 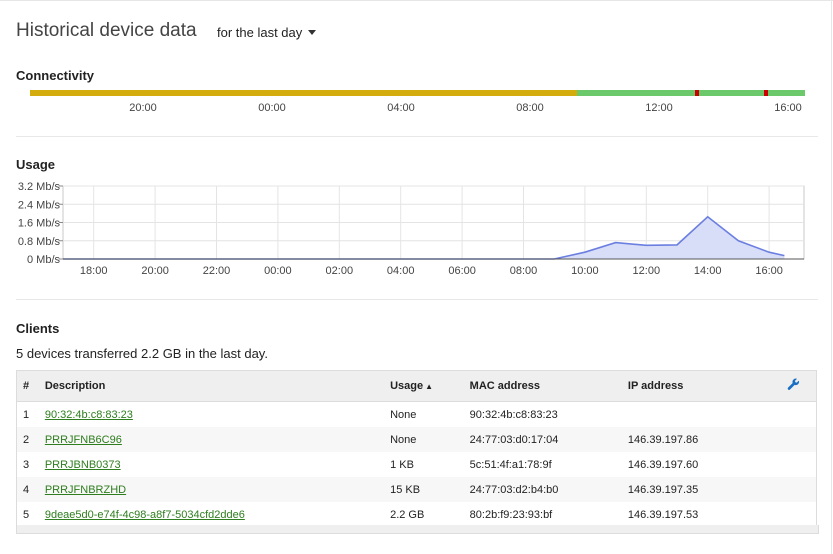 I want to click on chart-x-tick-label: 22:00, so click(x=217, y=271).